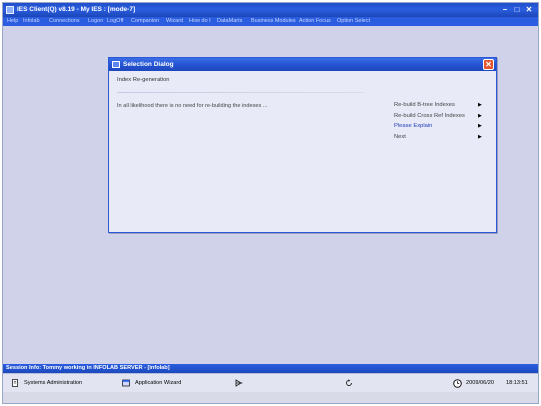 Image resolution: width=541 pixels, height=406 pixels. I want to click on dialog-window-icon, so click(116, 64).